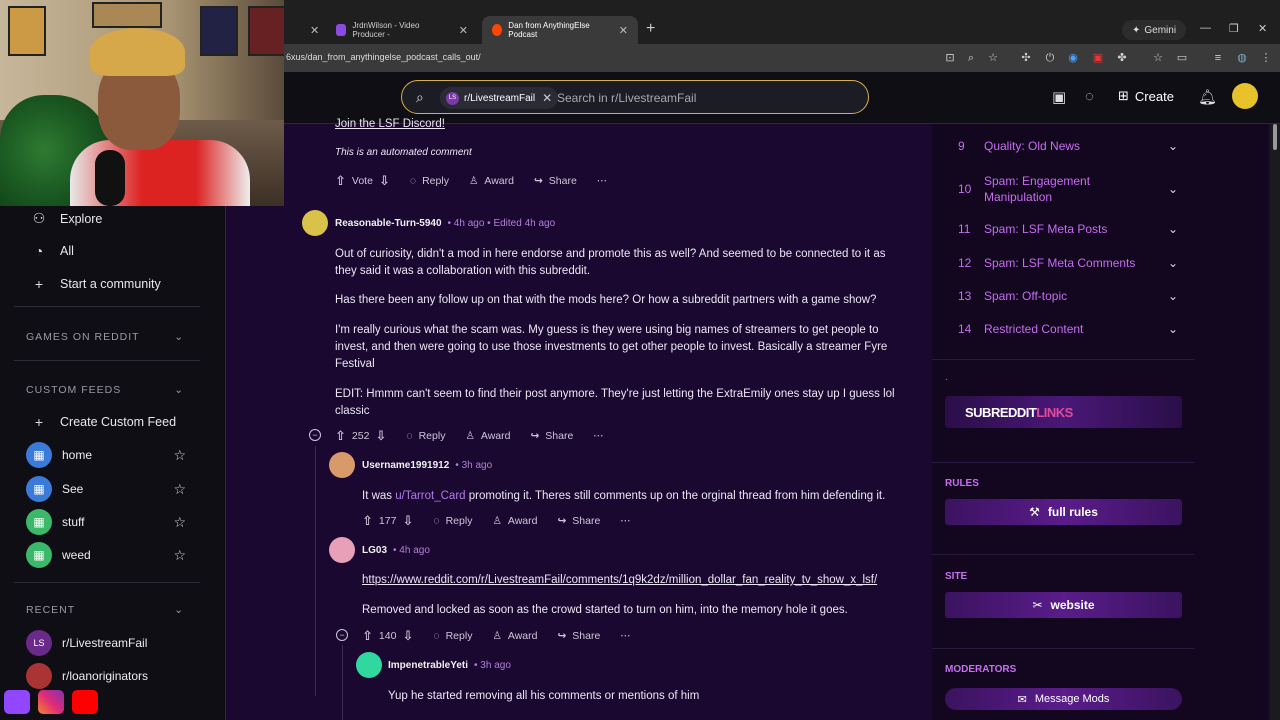 This screenshot has width=1280, height=720. I want to click on install-icon: ⊡, so click(950, 58).